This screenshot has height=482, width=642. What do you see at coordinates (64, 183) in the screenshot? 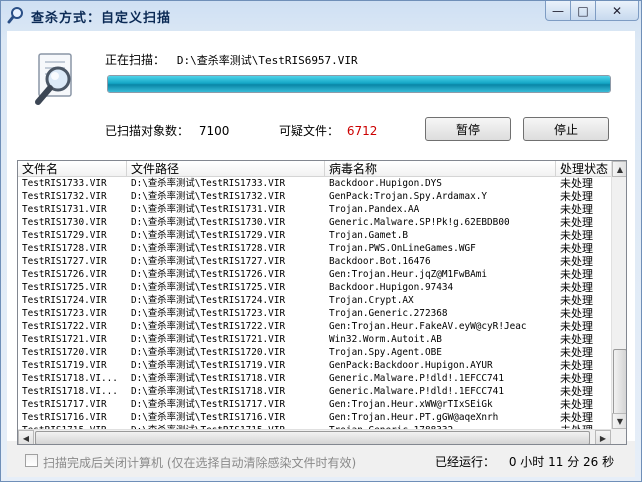
I see `row-filename: TestRIS1733.VIR` at bounding box center [64, 183].